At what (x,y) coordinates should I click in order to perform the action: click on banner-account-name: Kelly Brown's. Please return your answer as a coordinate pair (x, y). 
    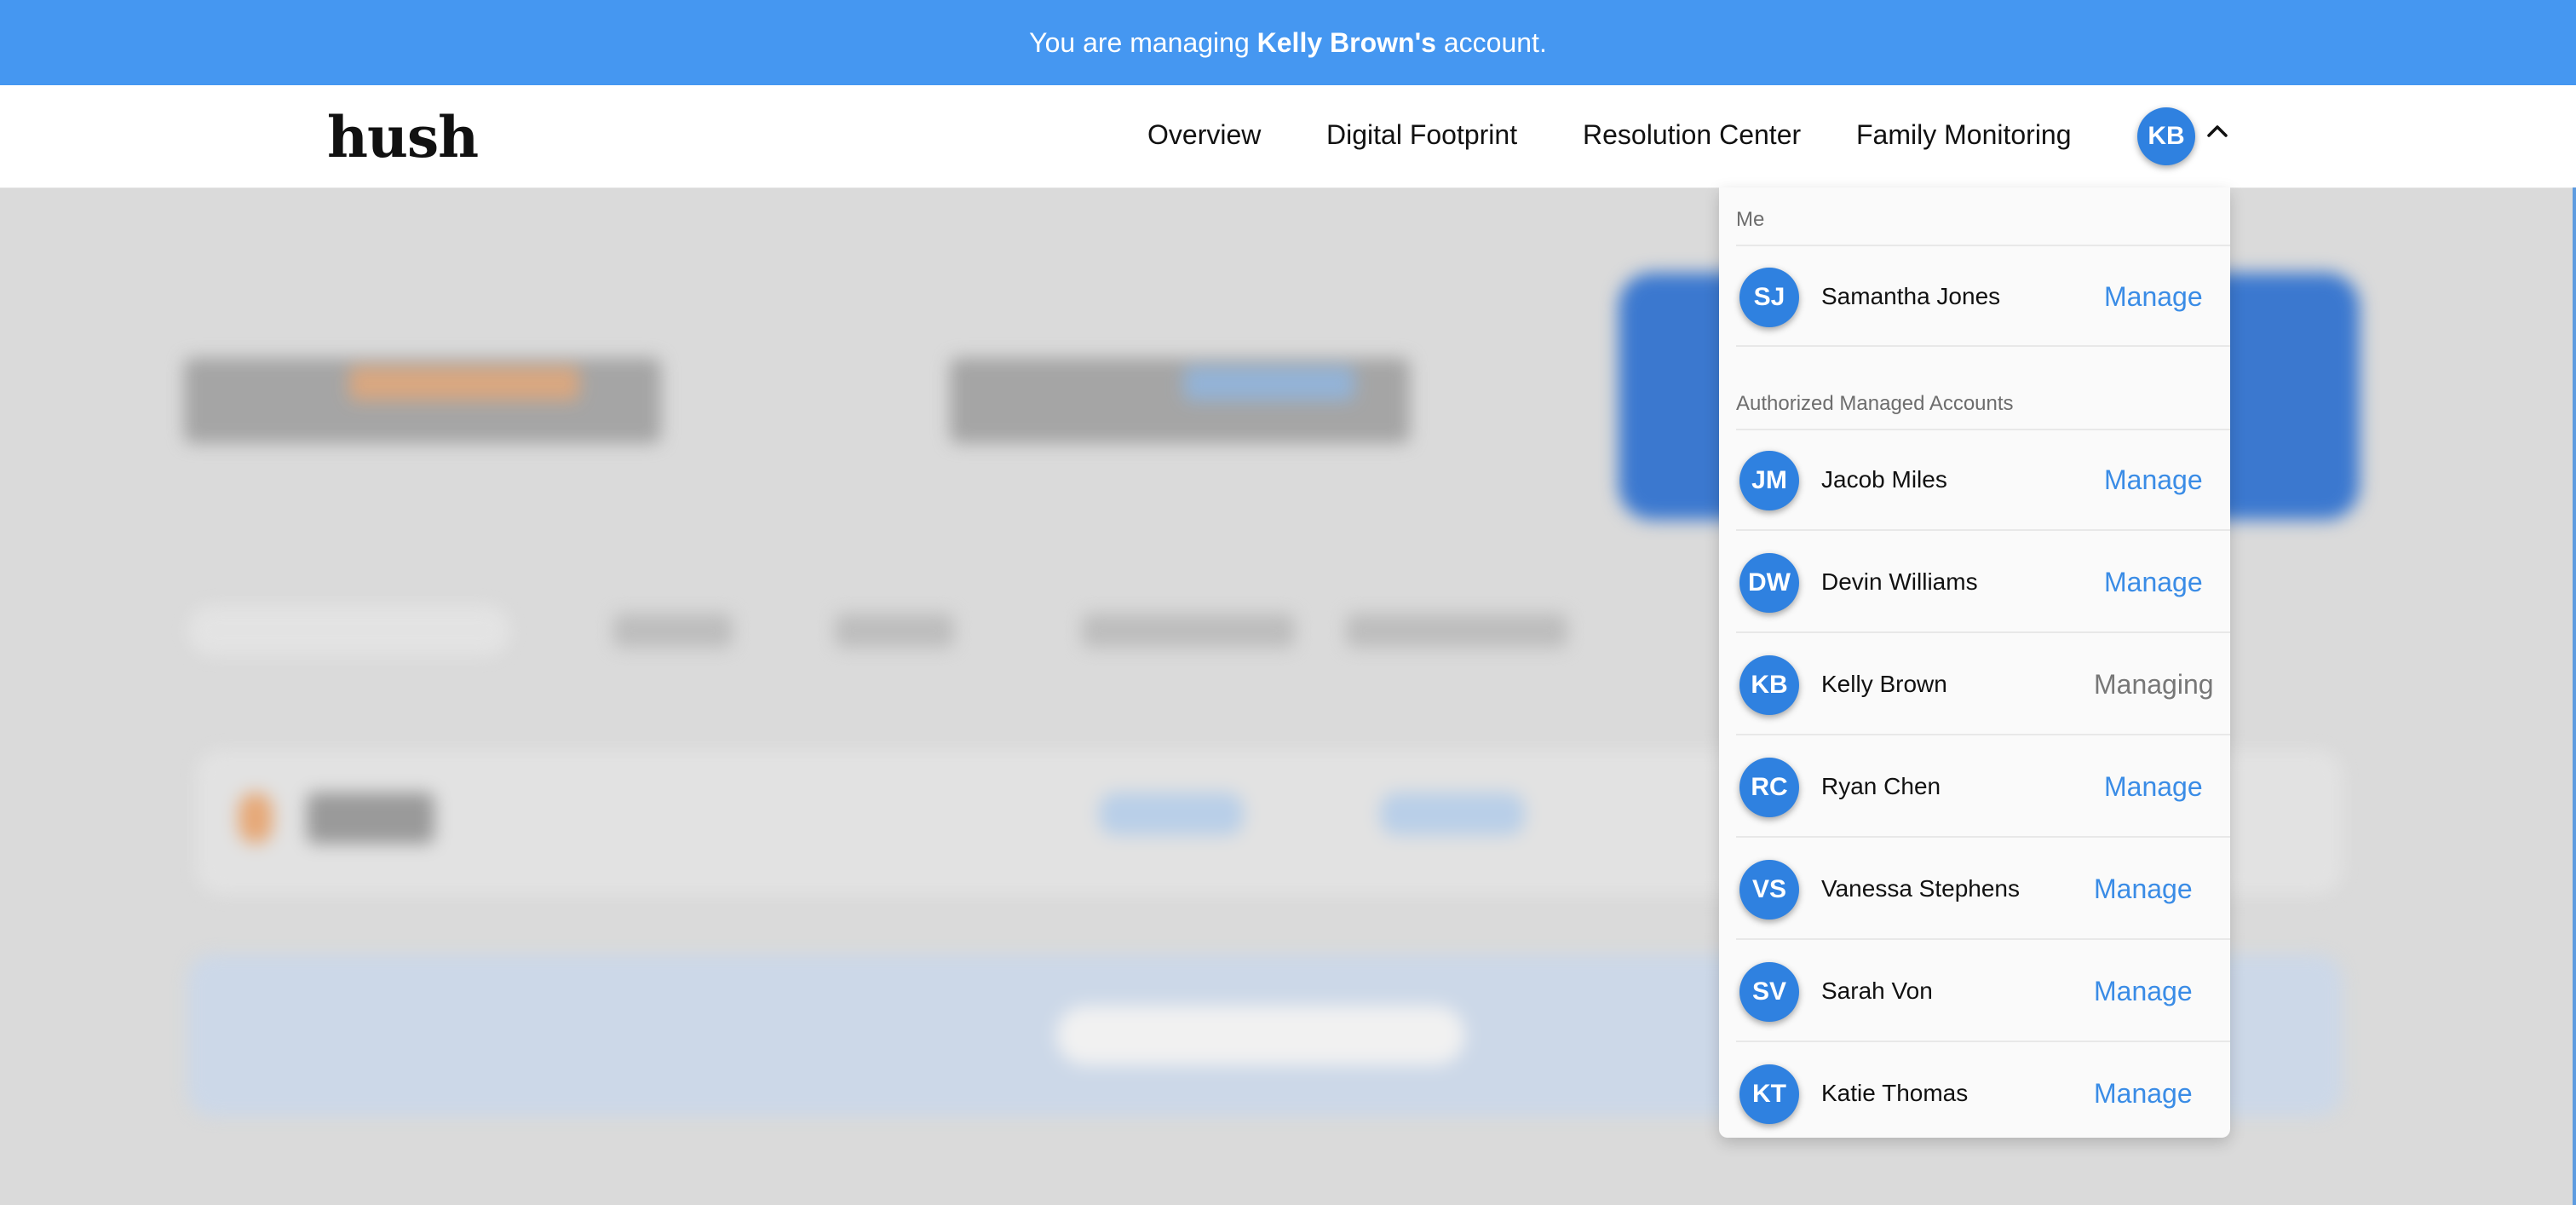
    Looking at the image, I should click on (1346, 42).